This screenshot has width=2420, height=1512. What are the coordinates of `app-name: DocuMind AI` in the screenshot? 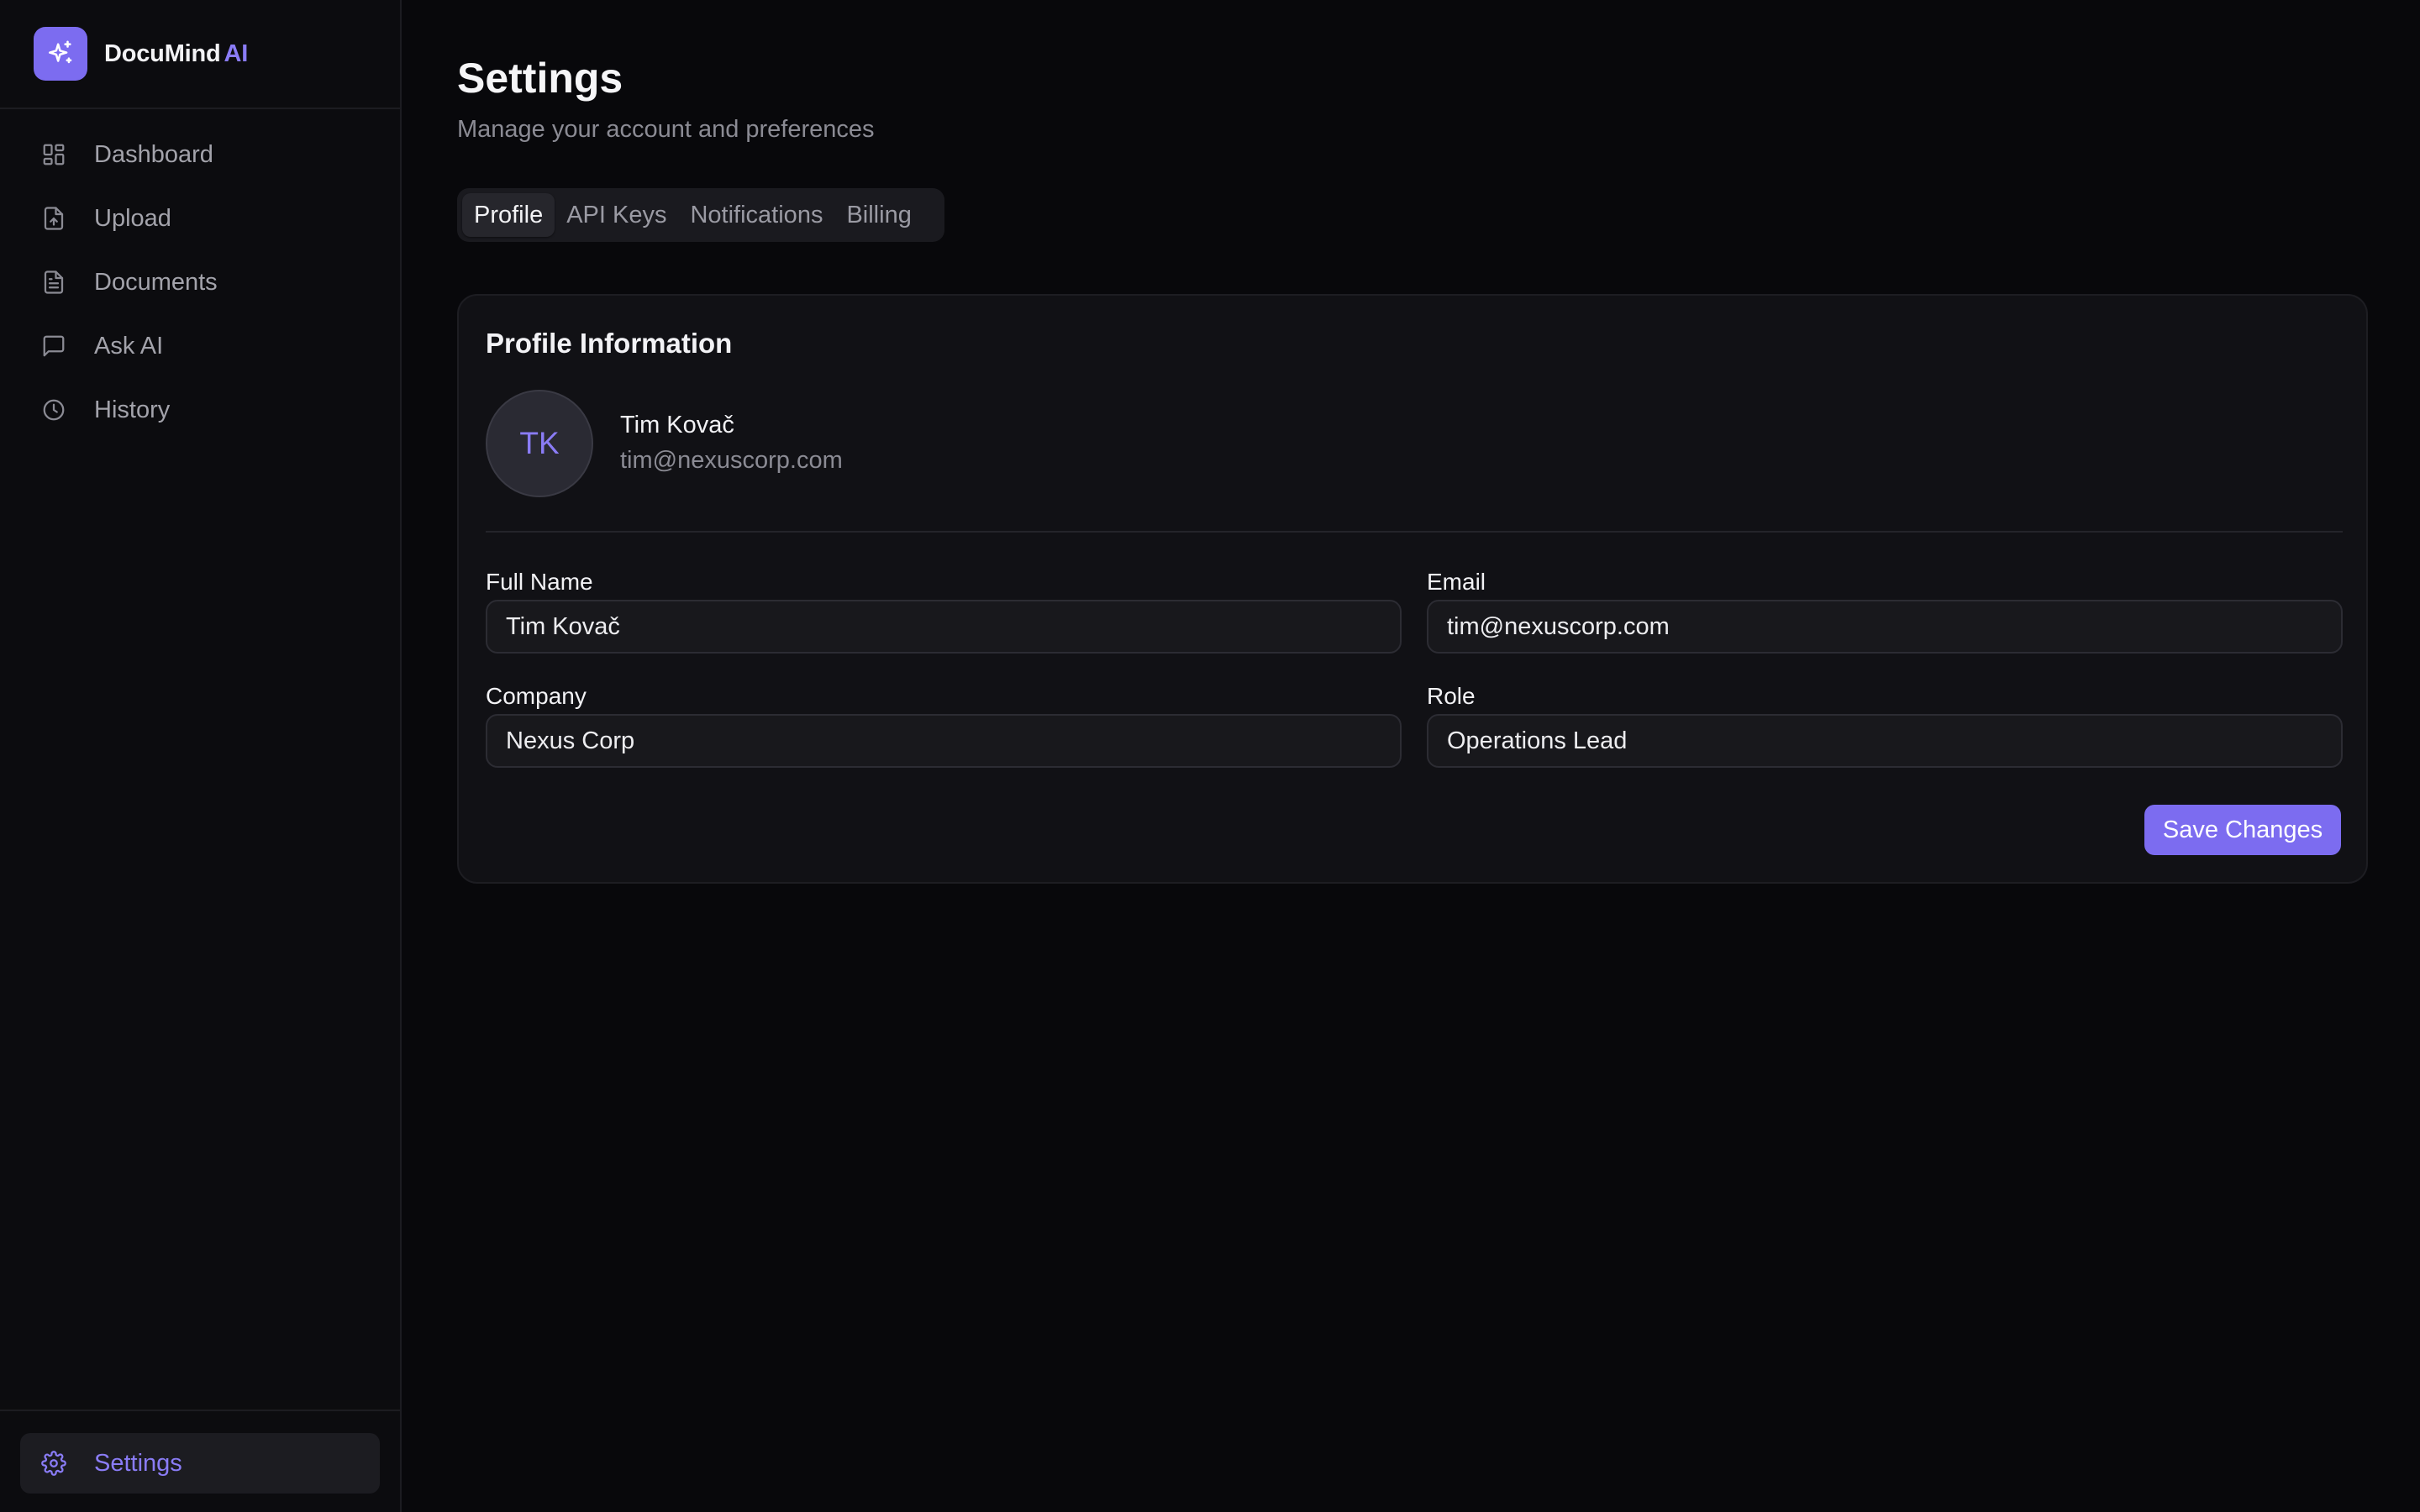 It's located at (176, 54).